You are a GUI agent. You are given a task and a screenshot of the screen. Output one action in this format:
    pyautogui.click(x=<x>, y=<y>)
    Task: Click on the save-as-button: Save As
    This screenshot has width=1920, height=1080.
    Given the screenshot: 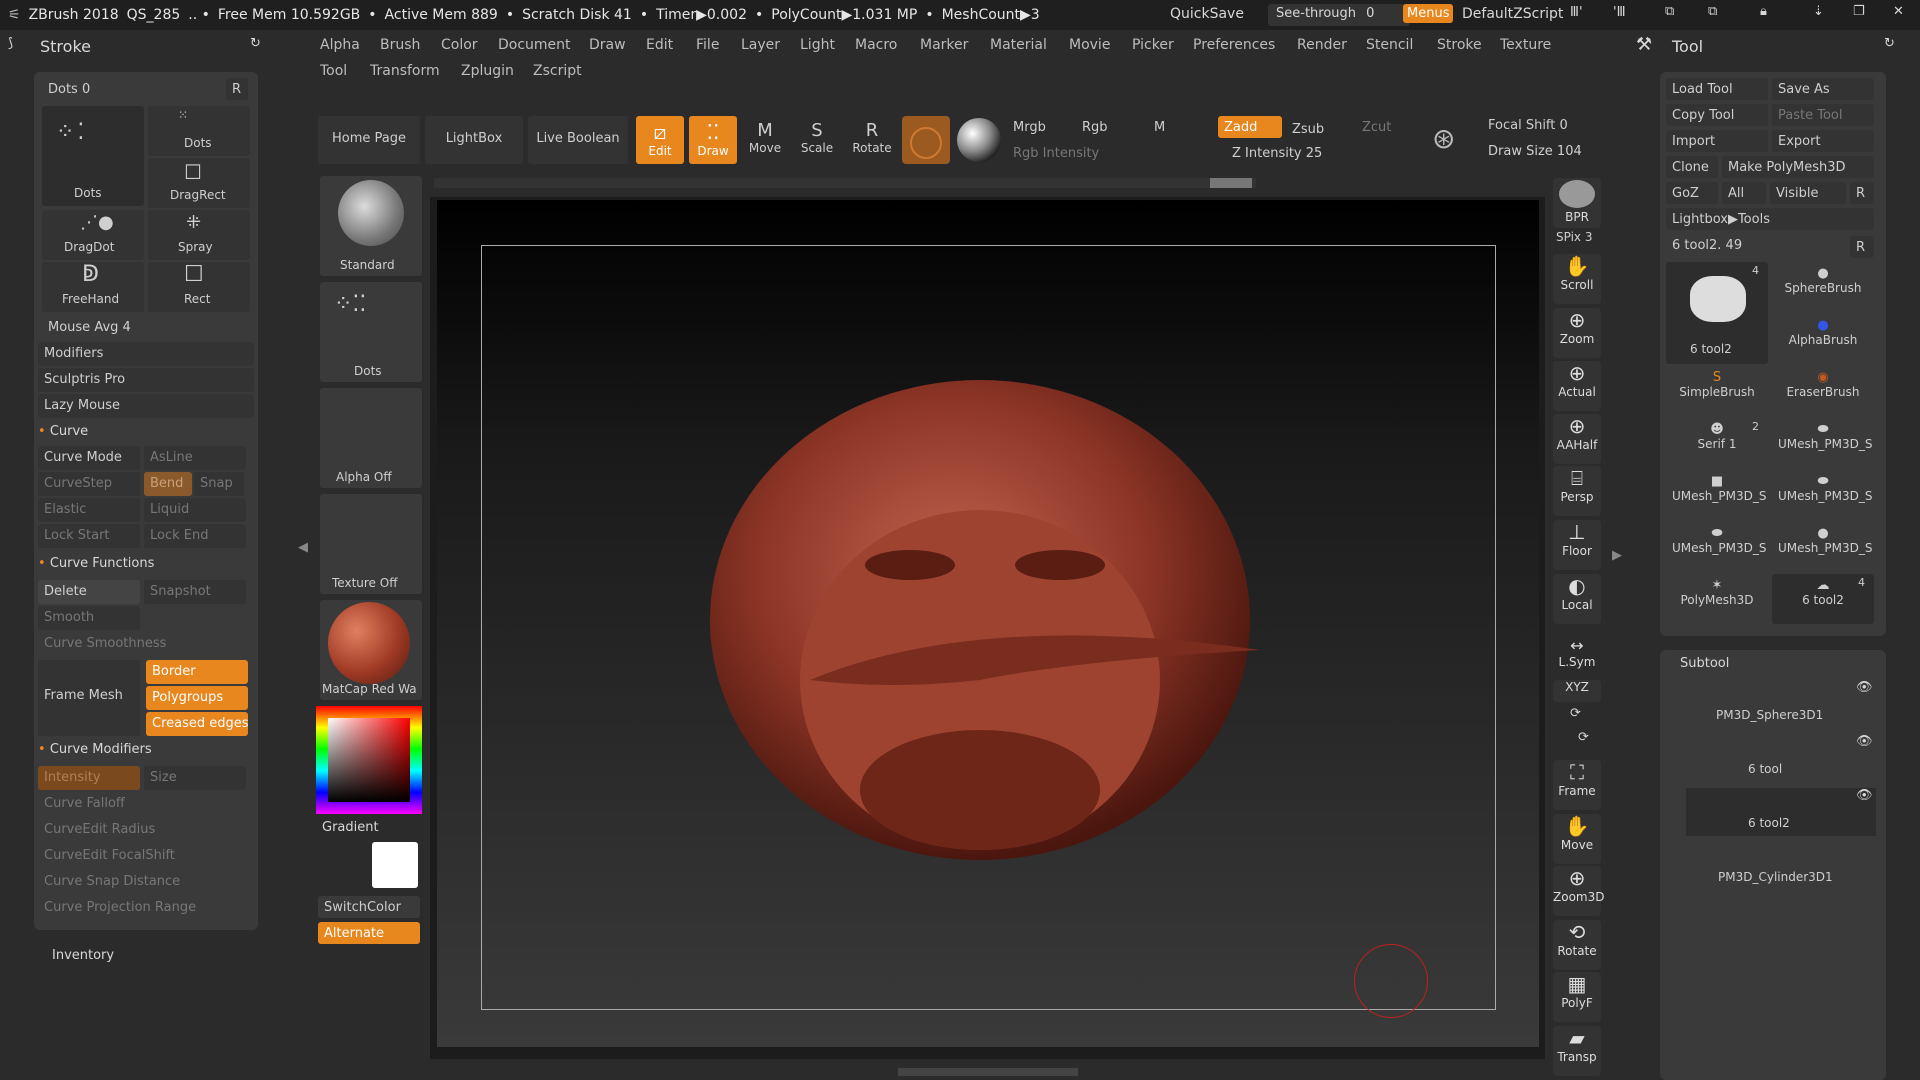 What is the action you would take?
    pyautogui.click(x=1823, y=89)
    